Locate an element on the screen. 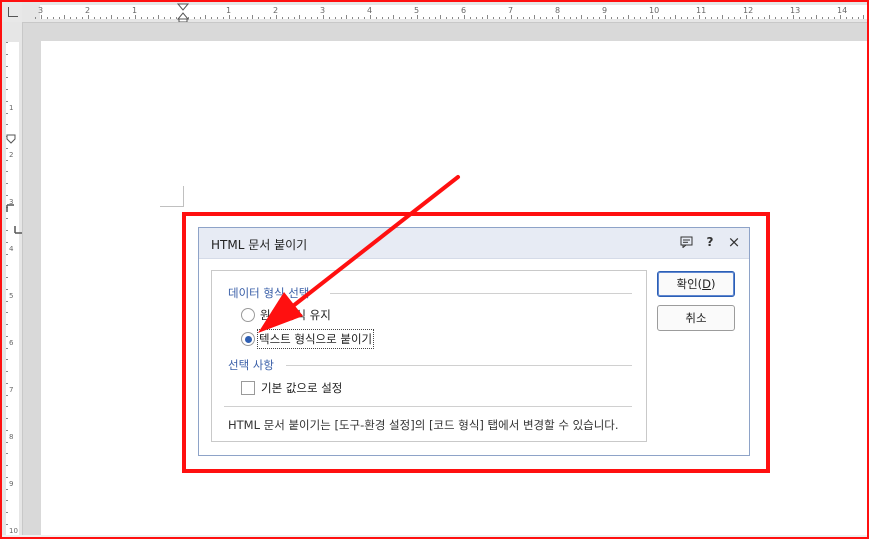  ruler-number: 14 is located at coordinates (842, 10).